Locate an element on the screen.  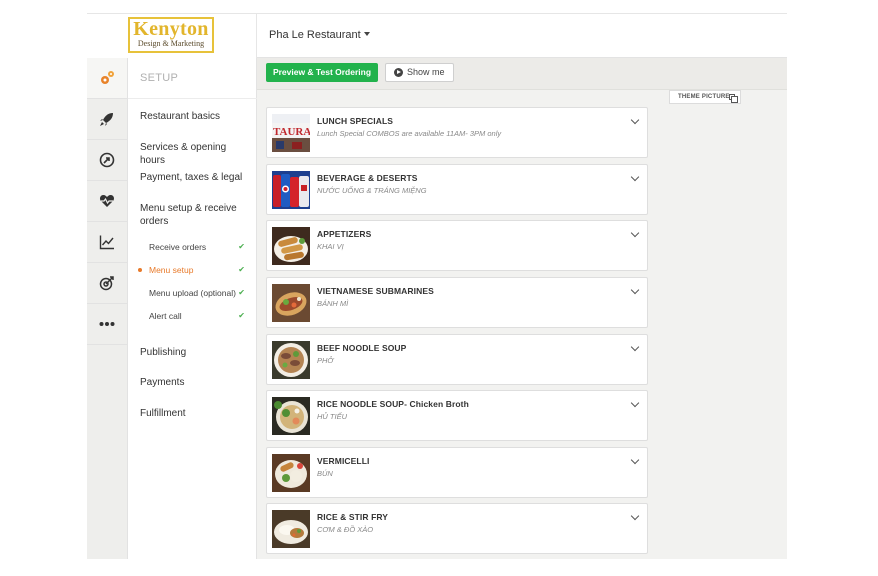
subnav-label: Menu setup is located at coordinates (171, 270).